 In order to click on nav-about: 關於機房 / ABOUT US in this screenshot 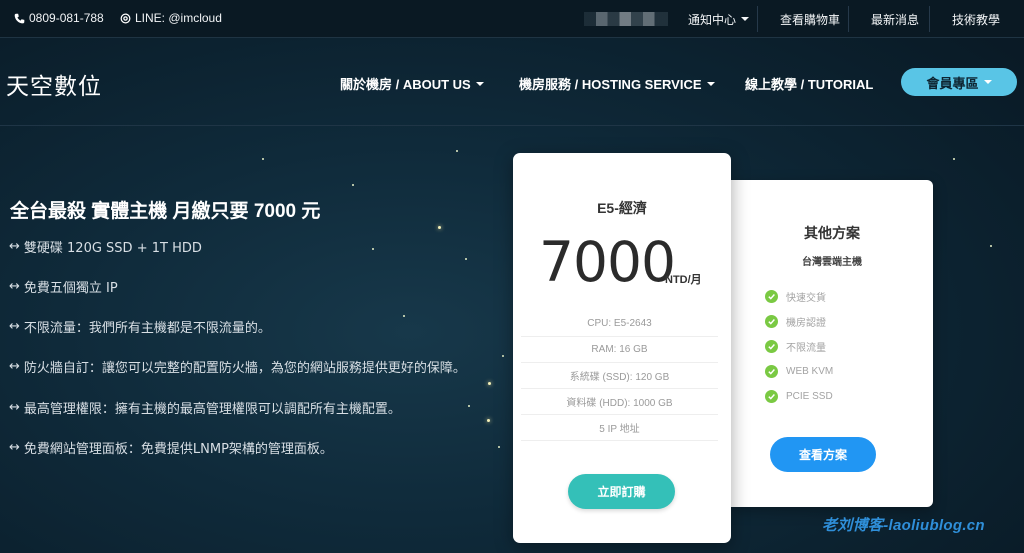, I will do `click(412, 83)`.